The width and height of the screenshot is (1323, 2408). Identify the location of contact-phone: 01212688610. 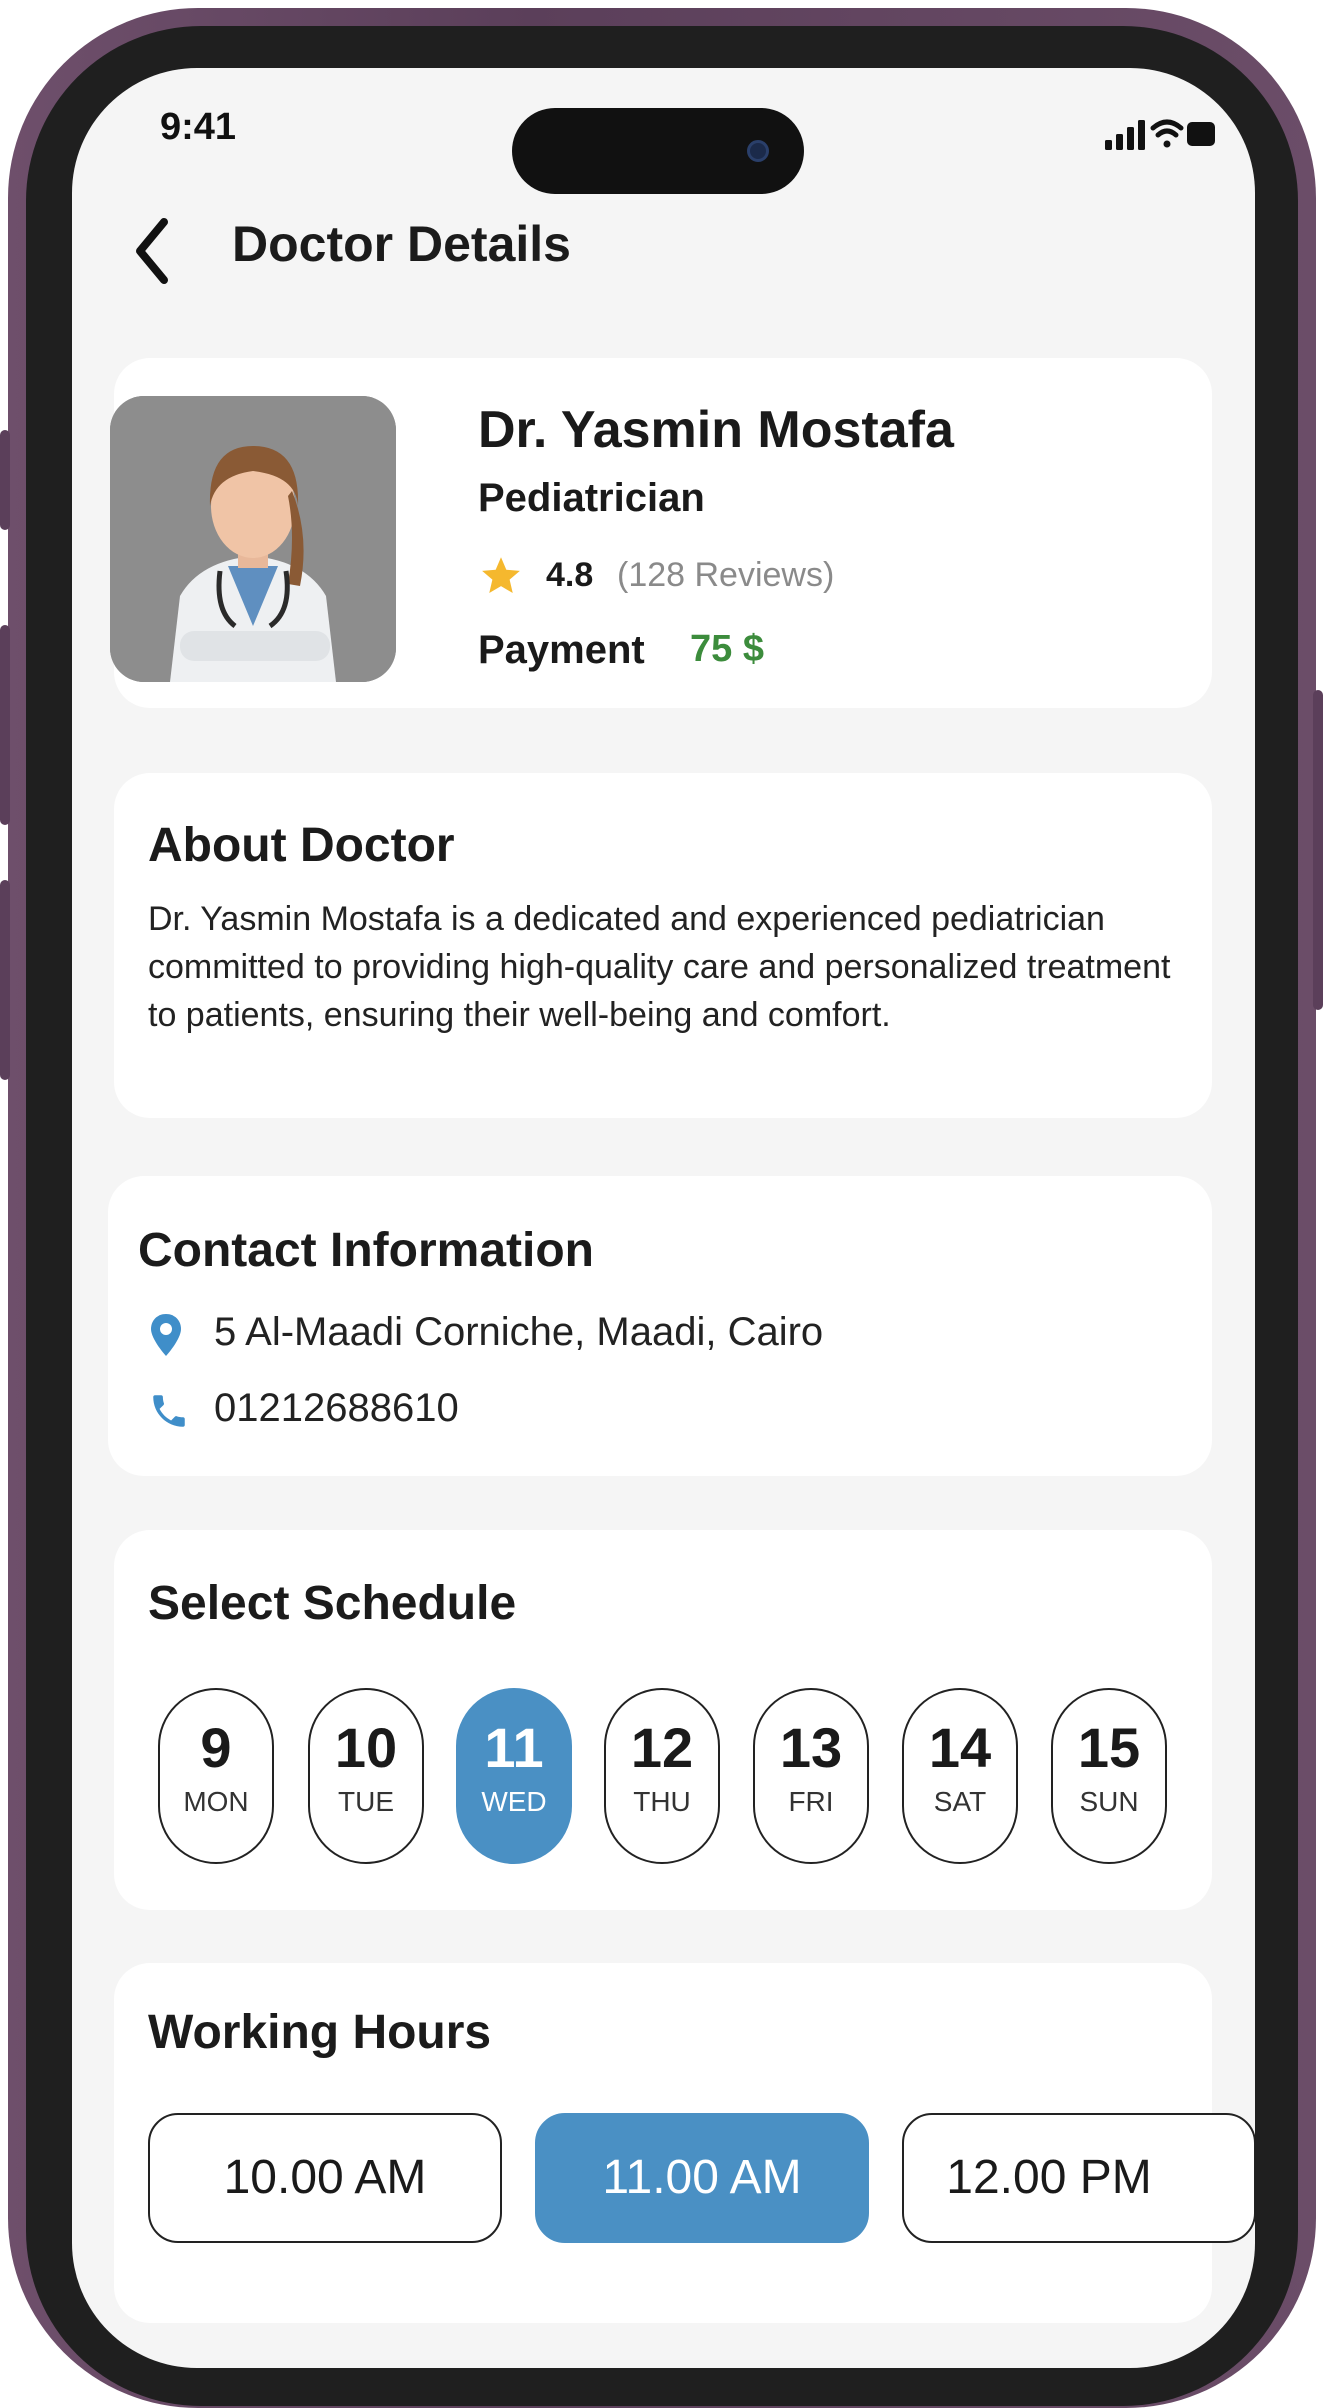
(336, 1408).